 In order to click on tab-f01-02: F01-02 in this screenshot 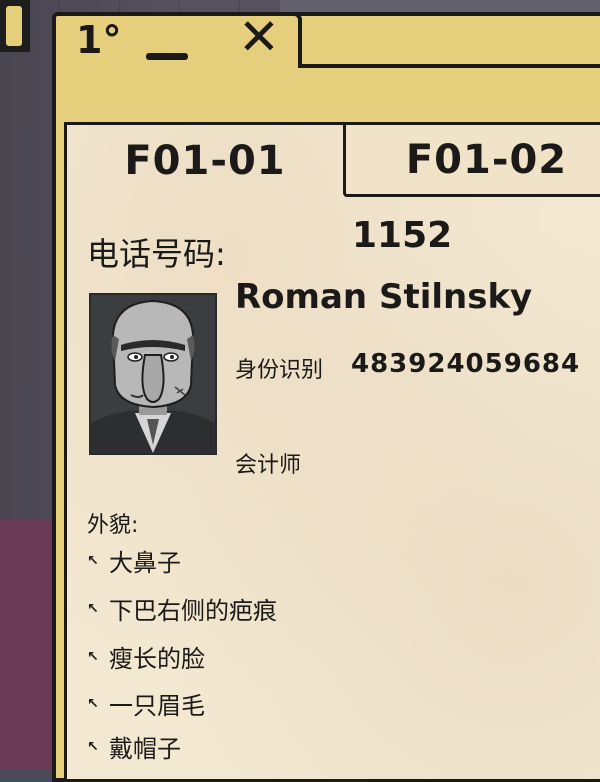, I will do `click(471, 161)`.